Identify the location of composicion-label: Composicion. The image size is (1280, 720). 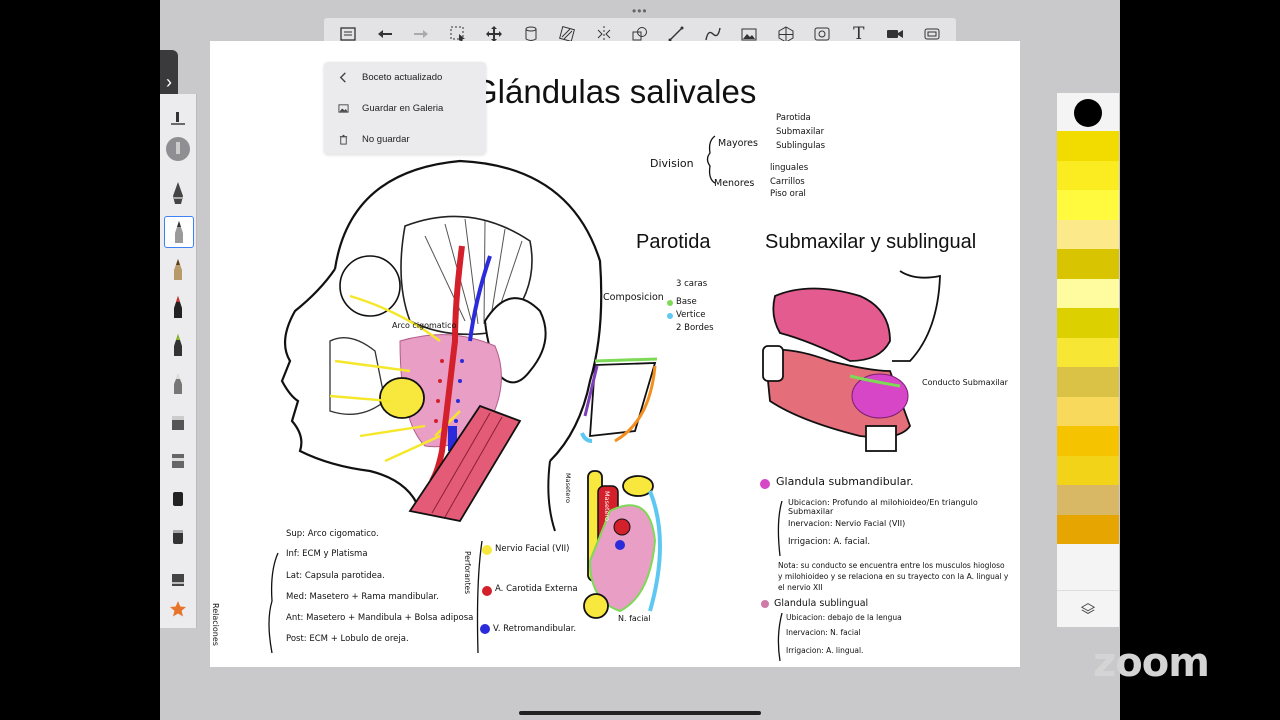
(633, 297).